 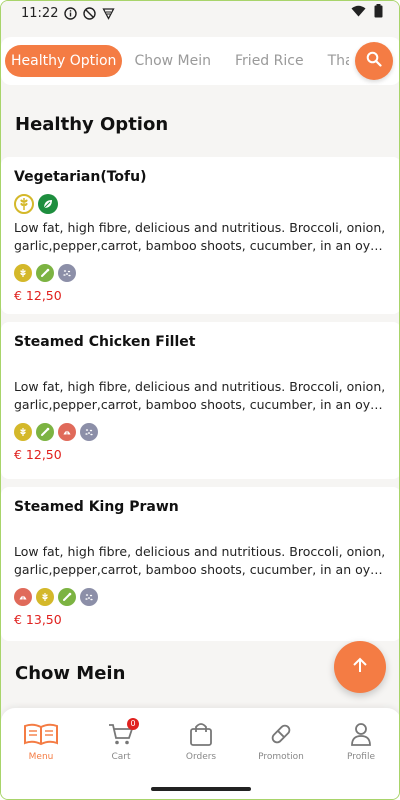 What do you see at coordinates (361, 735) in the screenshot?
I see `profile-icon` at bounding box center [361, 735].